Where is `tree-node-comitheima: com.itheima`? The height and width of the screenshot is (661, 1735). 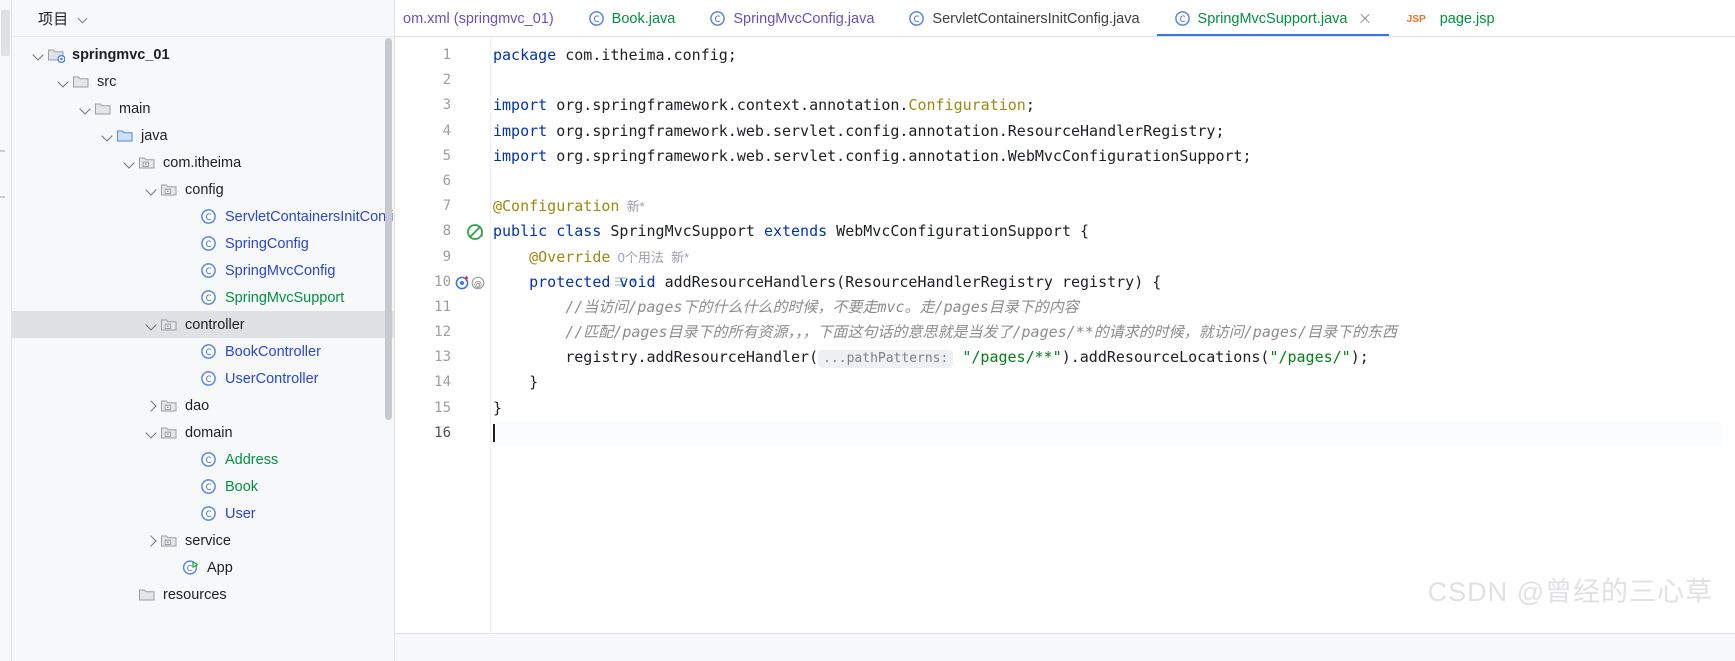 tree-node-comitheima: com.itheima is located at coordinates (203, 162).